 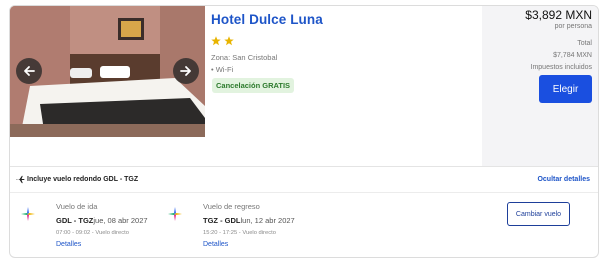 What do you see at coordinates (267, 19) in the screenshot?
I see `hotel-name-link: Hotel Dulce Luna` at bounding box center [267, 19].